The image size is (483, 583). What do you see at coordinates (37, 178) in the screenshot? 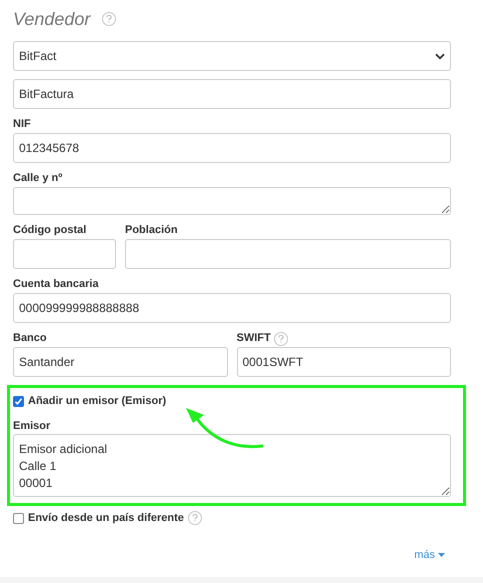
I see `field-label: Calle y nº` at bounding box center [37, 178].